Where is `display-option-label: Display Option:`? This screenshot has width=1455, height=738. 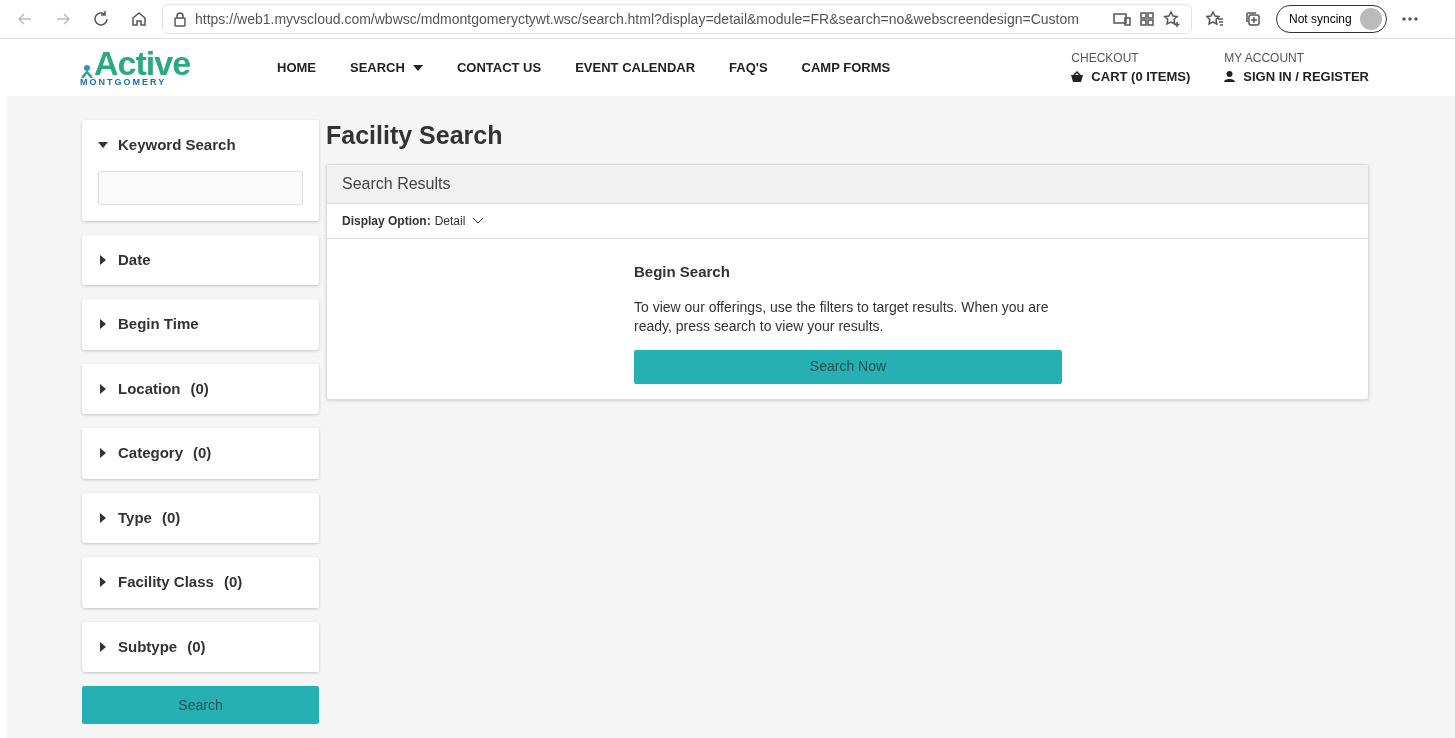
display-option-label: Display Option: is located at coordinates (386, 221).